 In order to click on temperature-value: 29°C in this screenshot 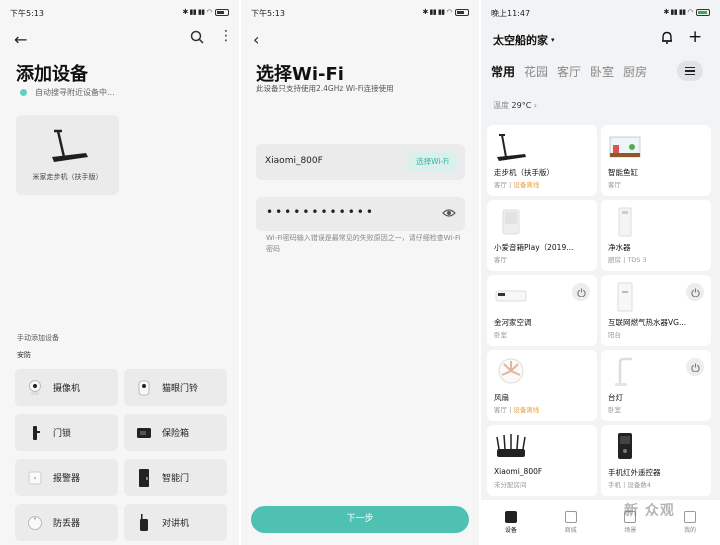, I will do `click(521, 105)`.